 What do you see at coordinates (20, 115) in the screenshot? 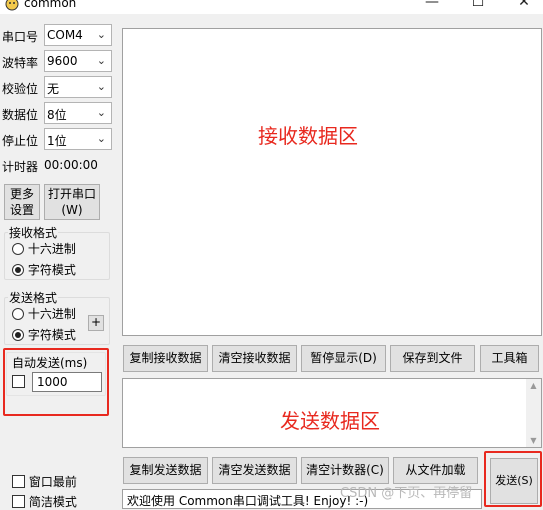
I see `databits-label: 数据位` at bounding box center [20, 115].